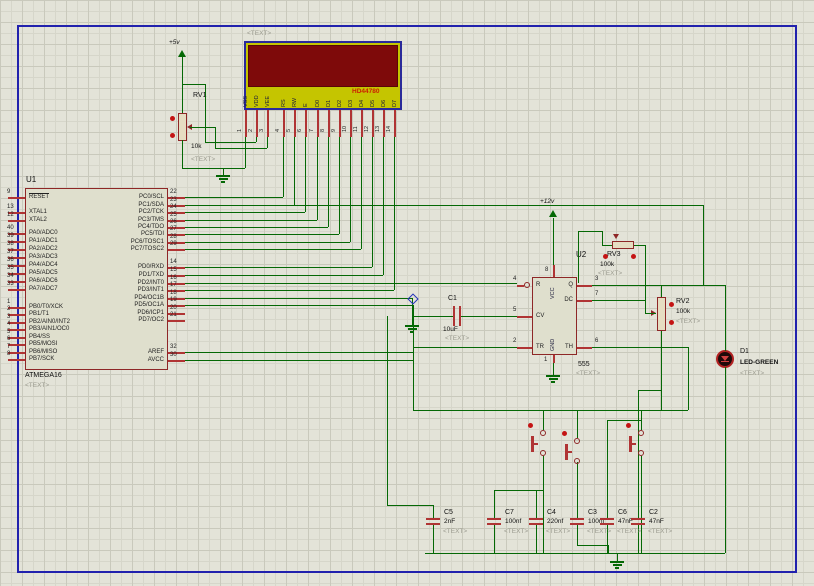 This screenshot has height=586, width=814. I want to click on rv2-pot, so click(661, 314).